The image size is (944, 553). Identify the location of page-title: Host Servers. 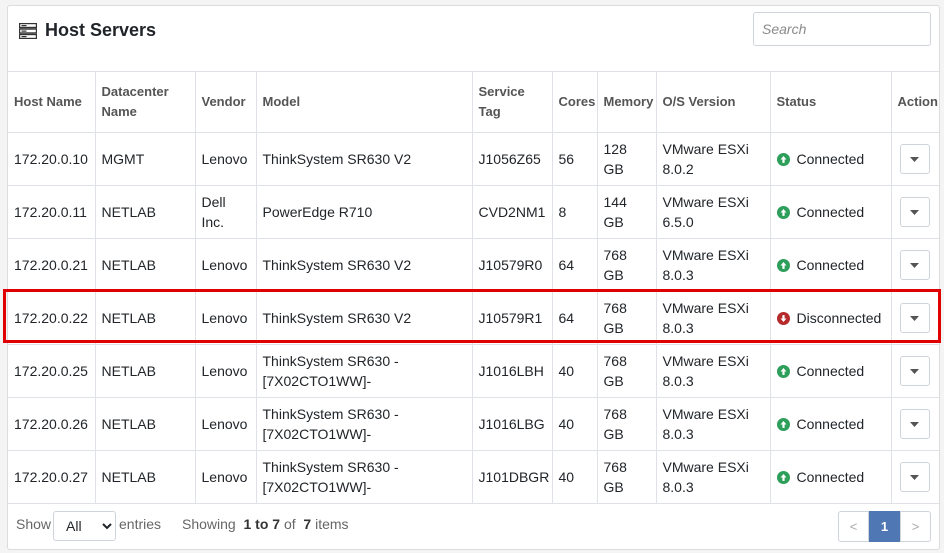
(87, 30).